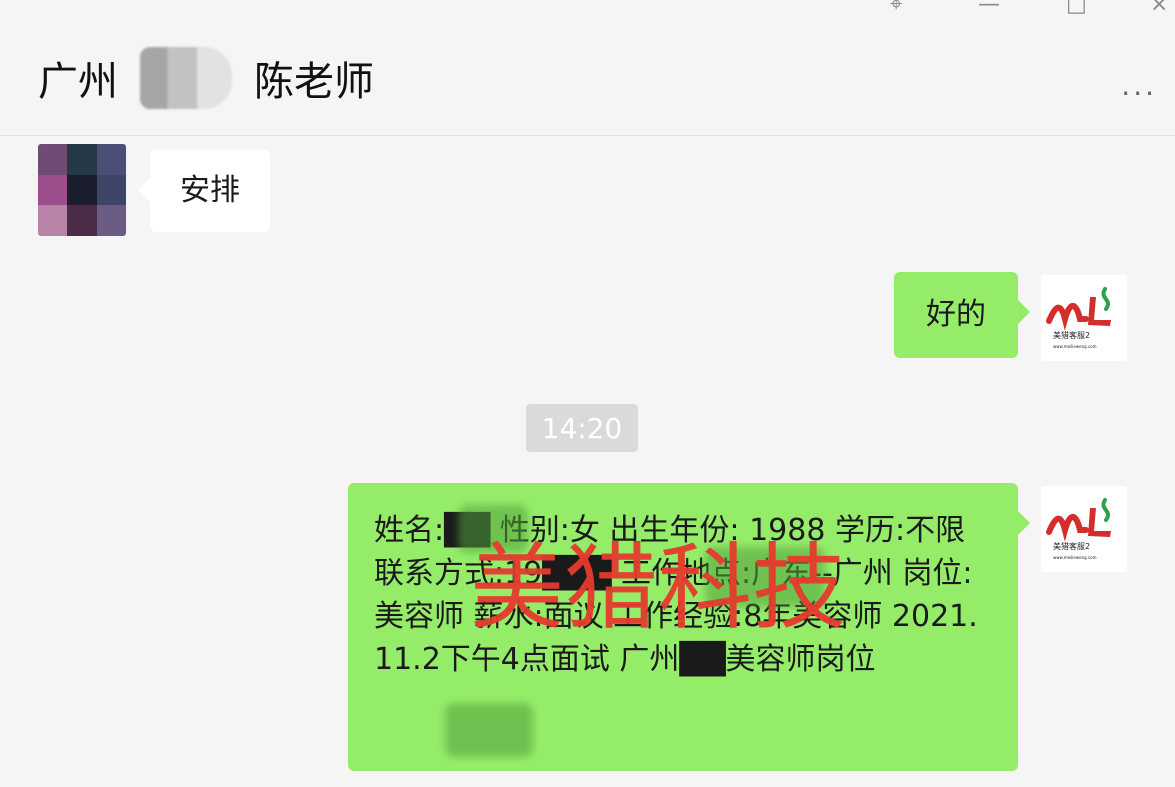 The width and height of the screenshot is (1175, 787). Describe the element at coordinates (186, 78) in the screenshot. I see `blurred-name` at that location.